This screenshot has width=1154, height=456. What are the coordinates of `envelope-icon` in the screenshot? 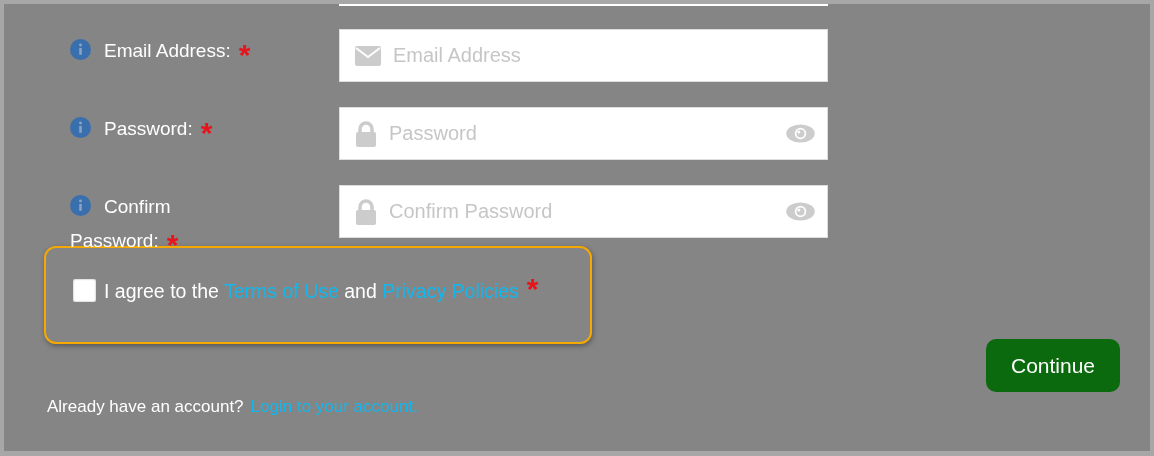 It's located at (368, 55).